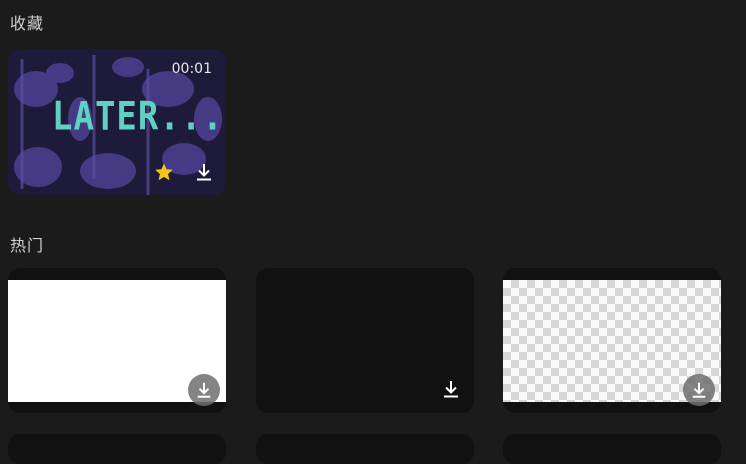 The height and width of the screenshot is (464, 746). What do you see at coordinates (365, 340) in the screenshot?
I see `hot-item-black-card` at bounding box center [365, 340].